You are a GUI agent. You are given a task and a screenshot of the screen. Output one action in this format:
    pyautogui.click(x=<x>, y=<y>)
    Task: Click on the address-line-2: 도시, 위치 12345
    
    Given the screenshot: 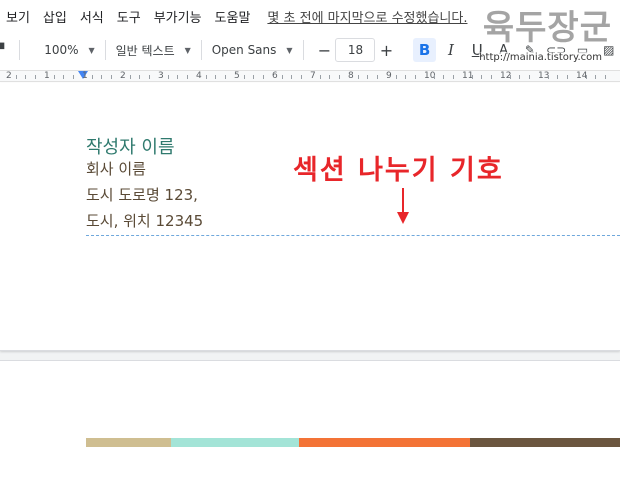 What is the action you would take?
    pyautogui.click(x=144, y=220)
    